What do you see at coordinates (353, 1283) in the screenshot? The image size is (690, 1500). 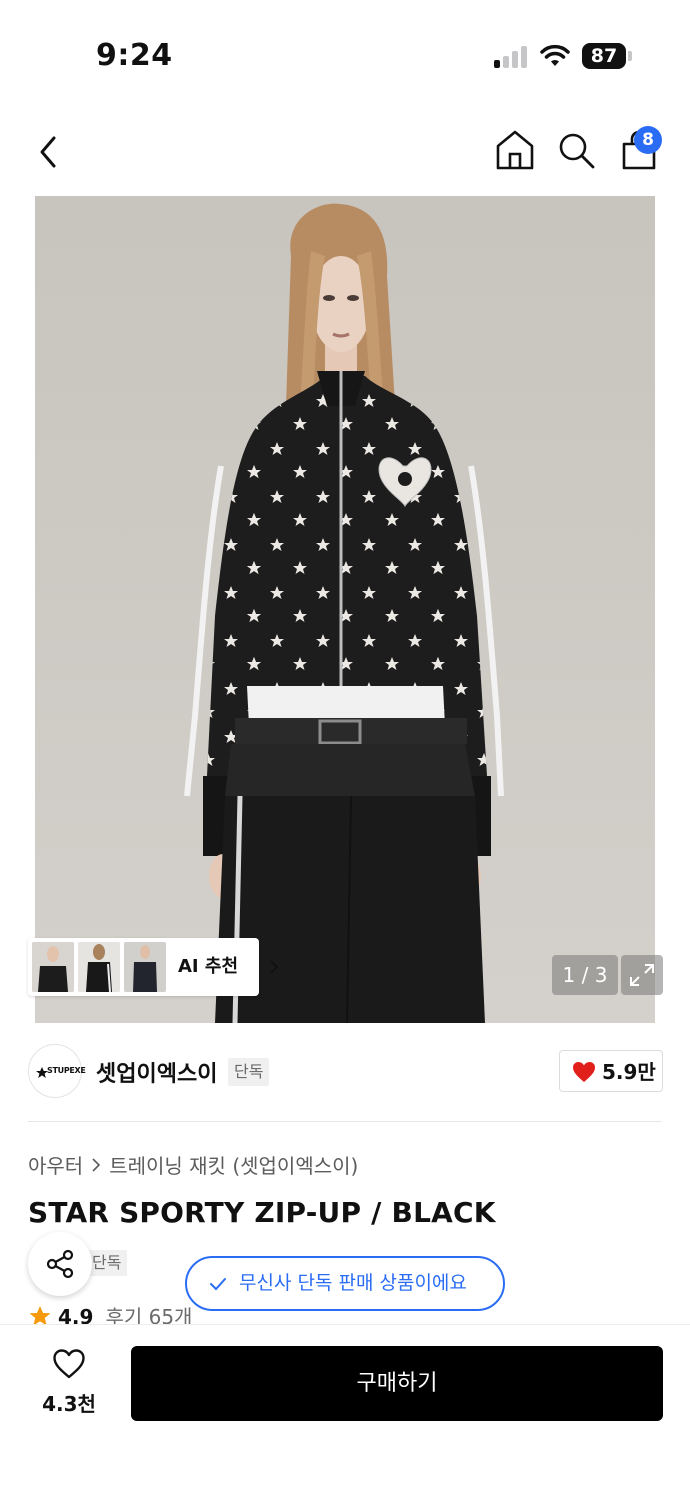 I see `exclusive-notice-text: 무신사 단독 판매 상품이에요` at bounding box center [353, 1283].